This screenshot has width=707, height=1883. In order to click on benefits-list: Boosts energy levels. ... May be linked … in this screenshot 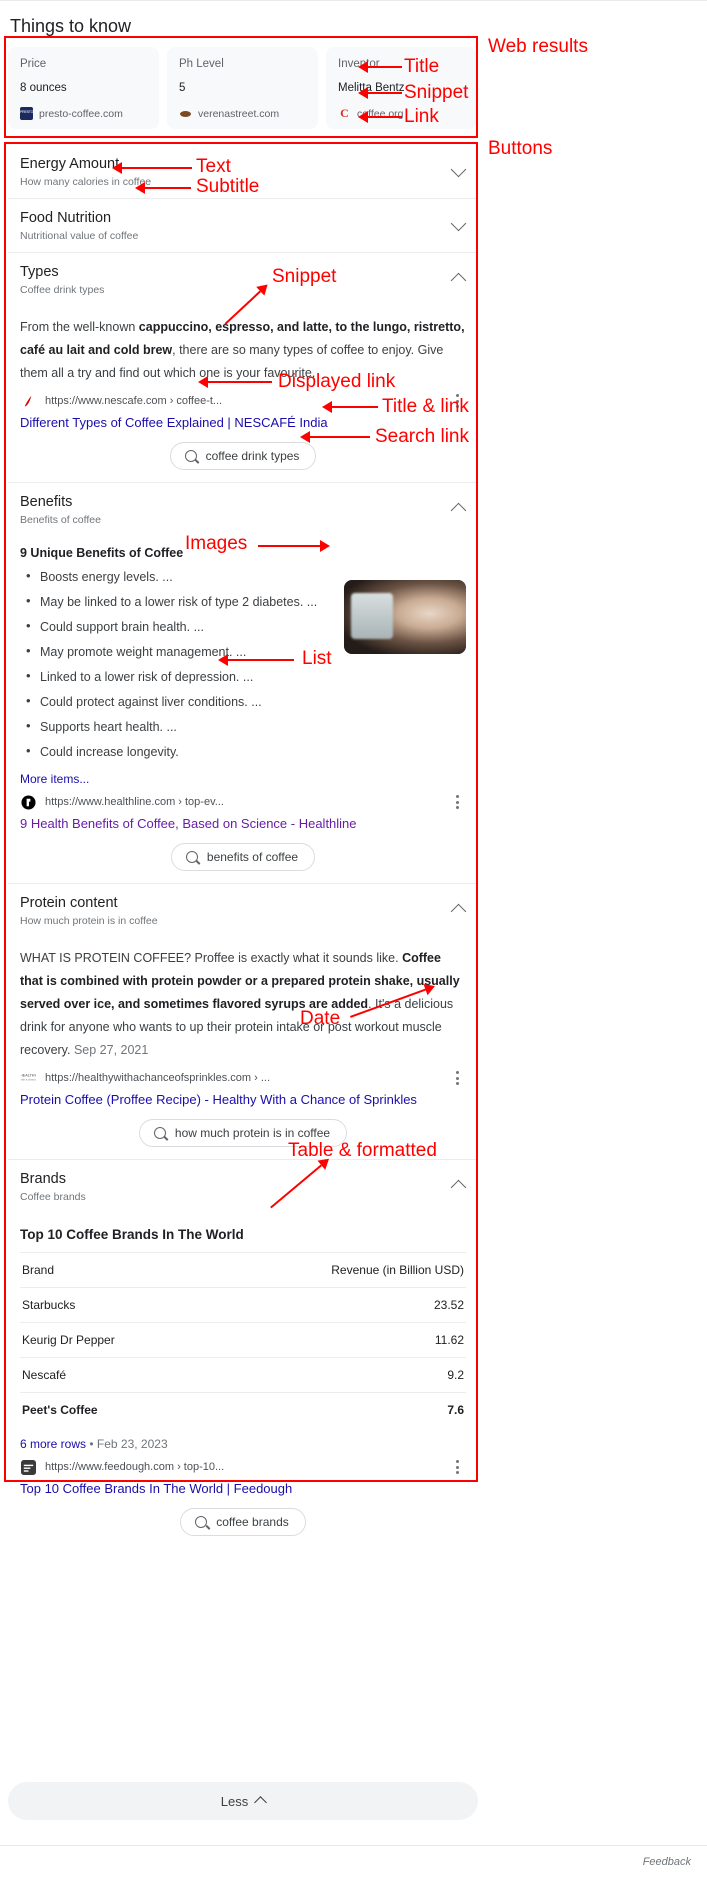, I will do `click(243, 664)`.